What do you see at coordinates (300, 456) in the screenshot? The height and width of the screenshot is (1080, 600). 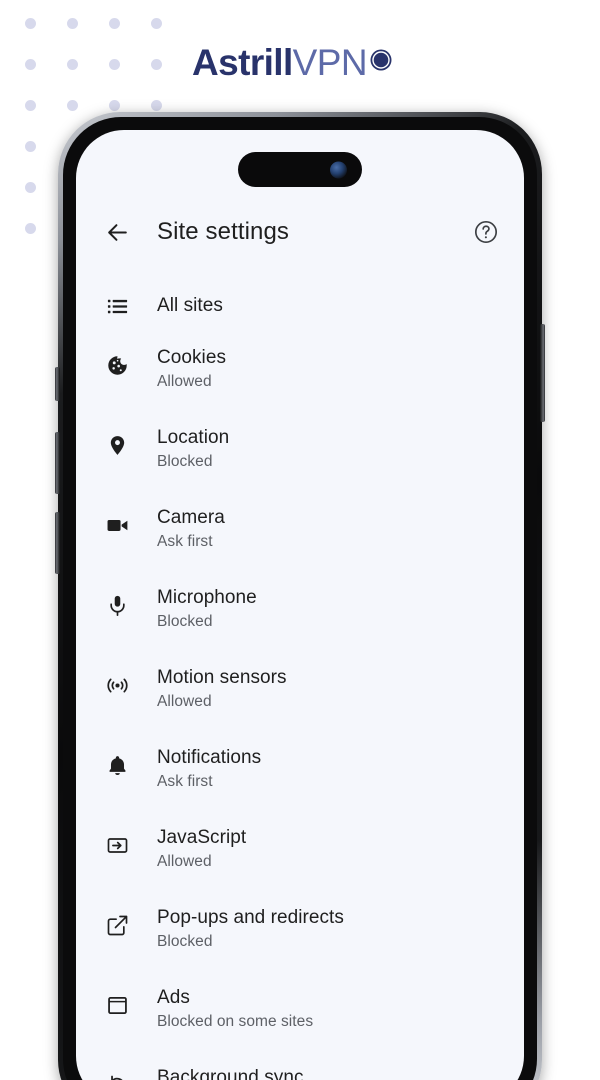 I see `settings-row-location: Location Blocked` at bounding box center [300, 456].